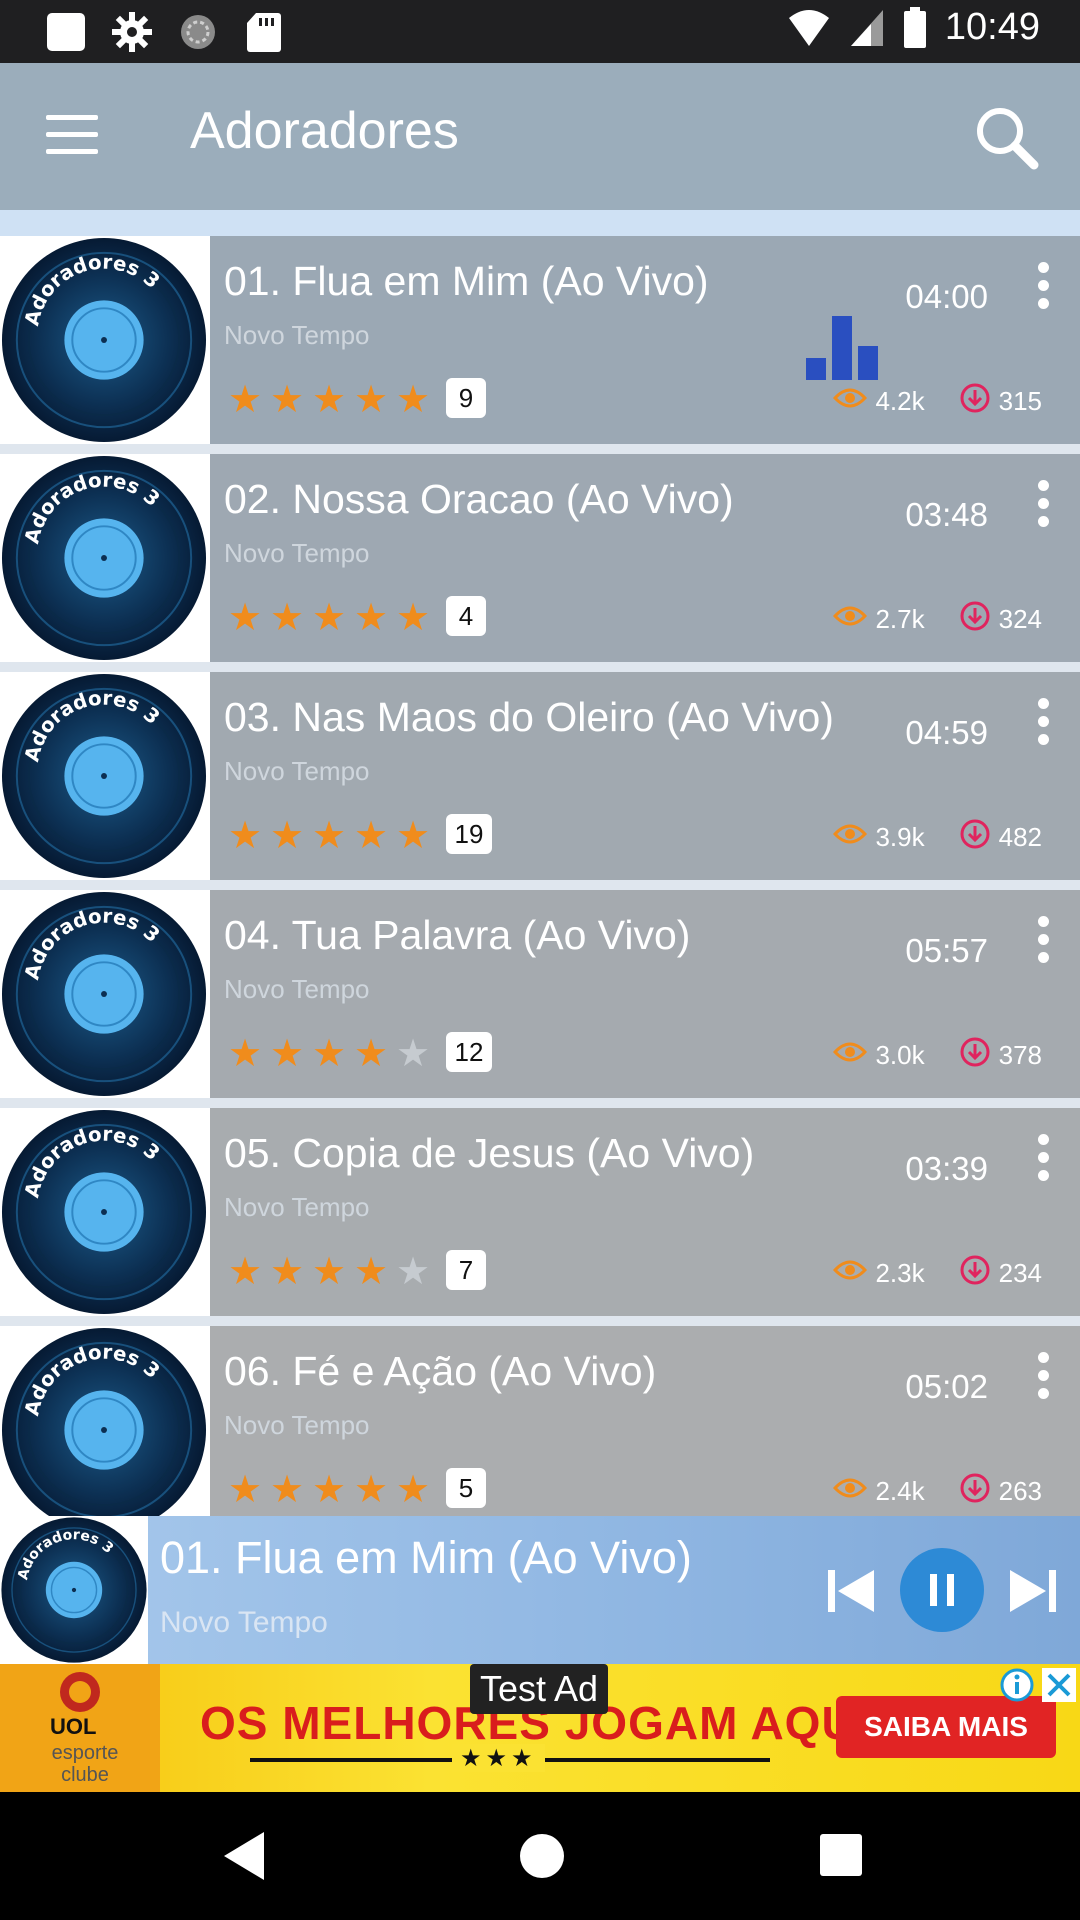 Image resolution: width=1080 pixels, height=1920 pixels. I want to click on home-icon, so click(542, 1856).